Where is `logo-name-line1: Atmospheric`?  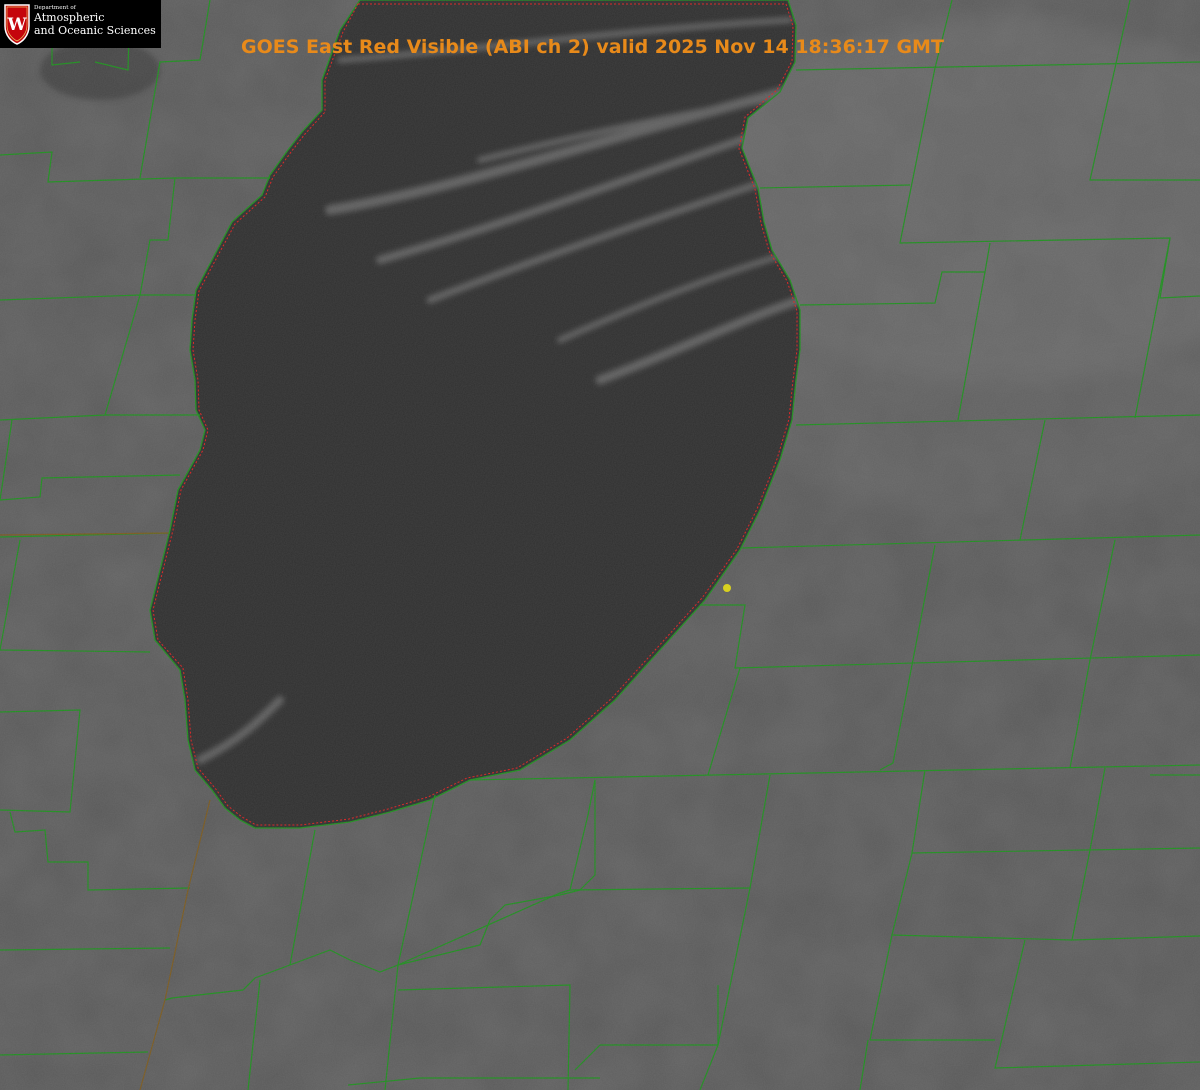
logo-name-line1: Atmospheric is located at coordinates (69, 17).